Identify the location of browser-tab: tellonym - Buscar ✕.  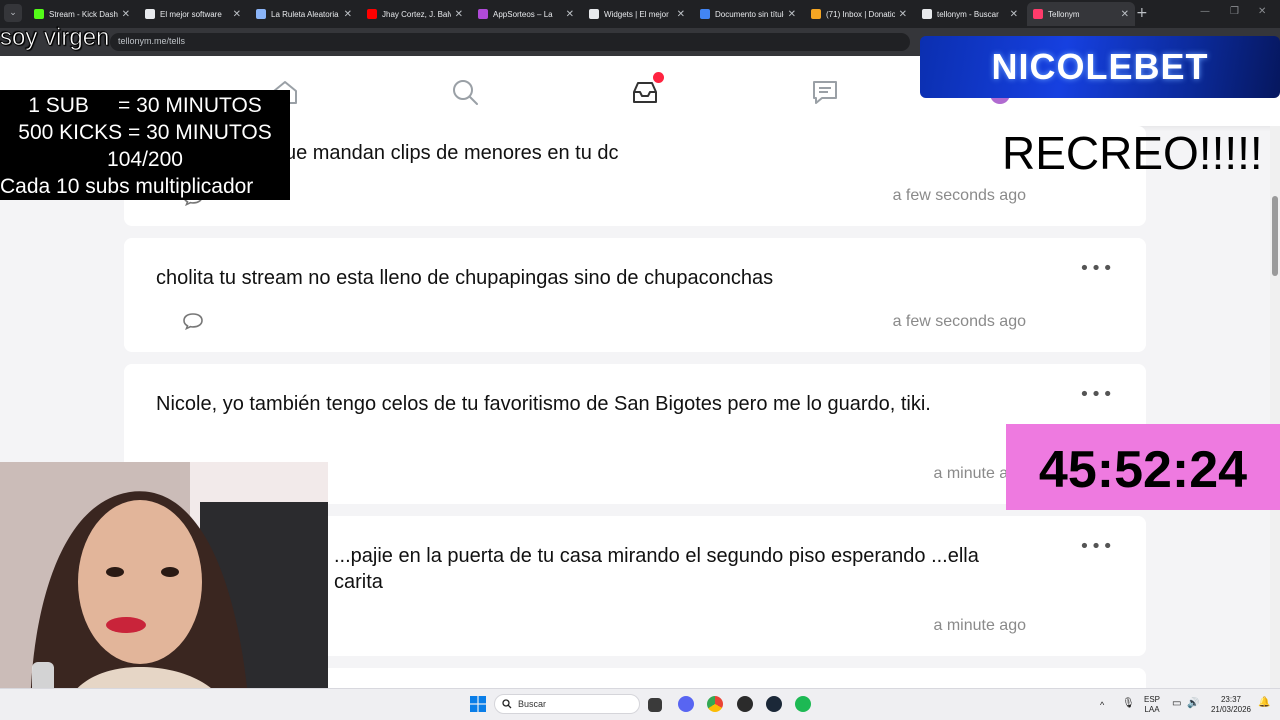
(970, 14).